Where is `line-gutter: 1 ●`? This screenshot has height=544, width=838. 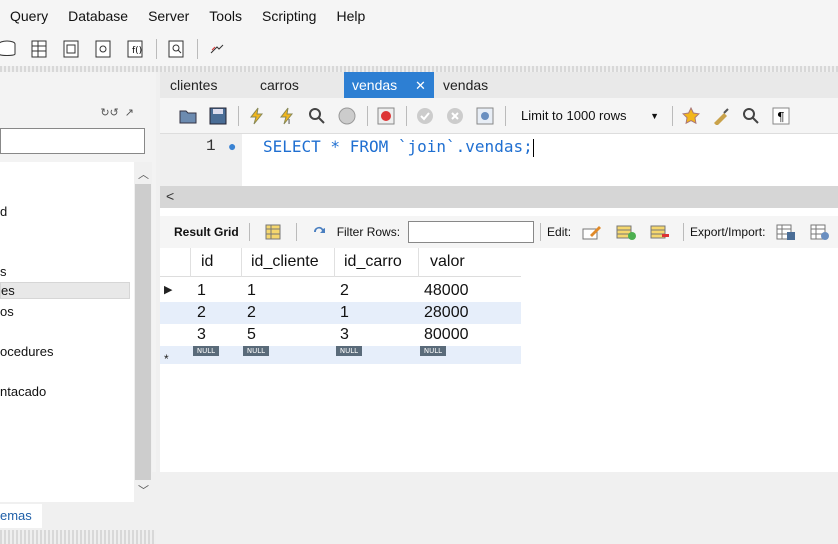 line-gutter: 1 ● is located at coordinates (201, 160).